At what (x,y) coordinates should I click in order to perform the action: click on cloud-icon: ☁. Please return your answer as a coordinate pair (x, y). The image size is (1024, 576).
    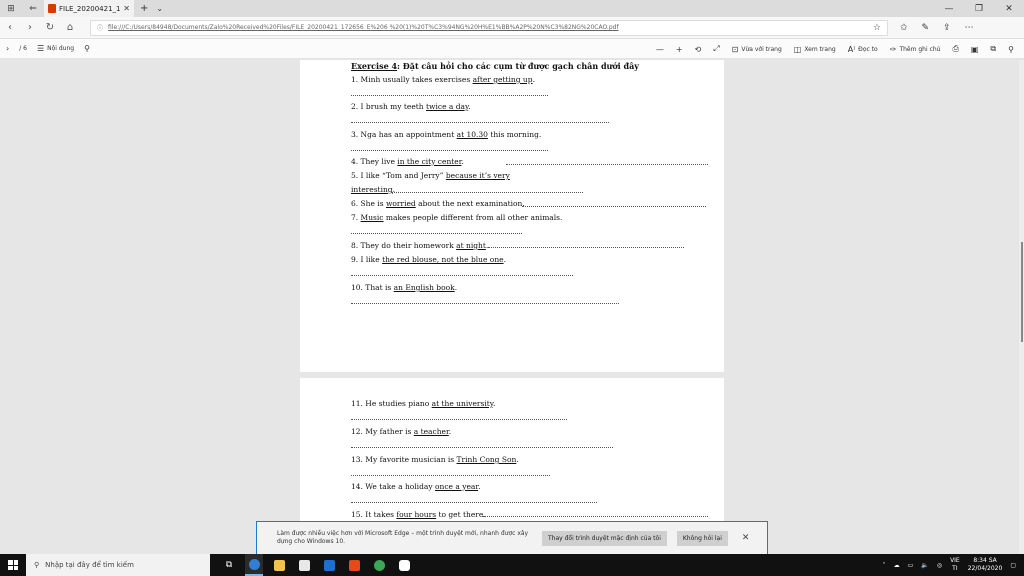
    Looking at the image, I should click on (897, 565).